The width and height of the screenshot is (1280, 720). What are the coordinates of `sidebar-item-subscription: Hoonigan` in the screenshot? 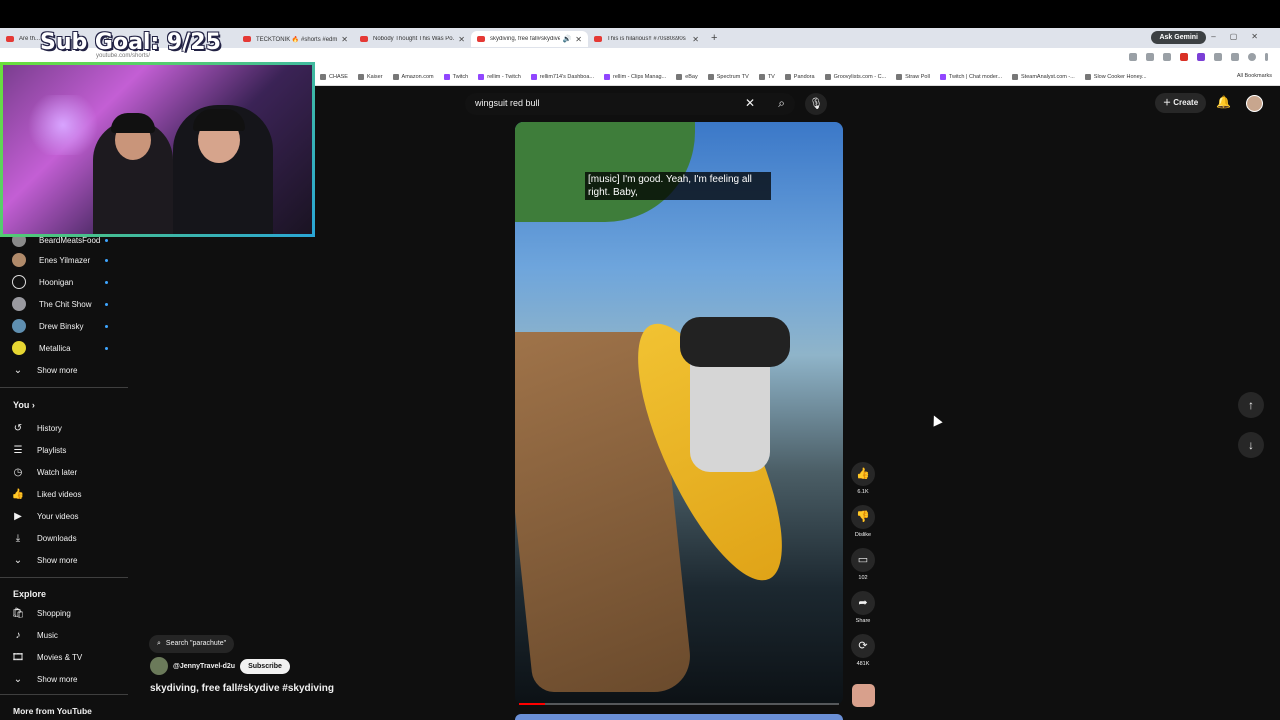 It's located at (67, 282).